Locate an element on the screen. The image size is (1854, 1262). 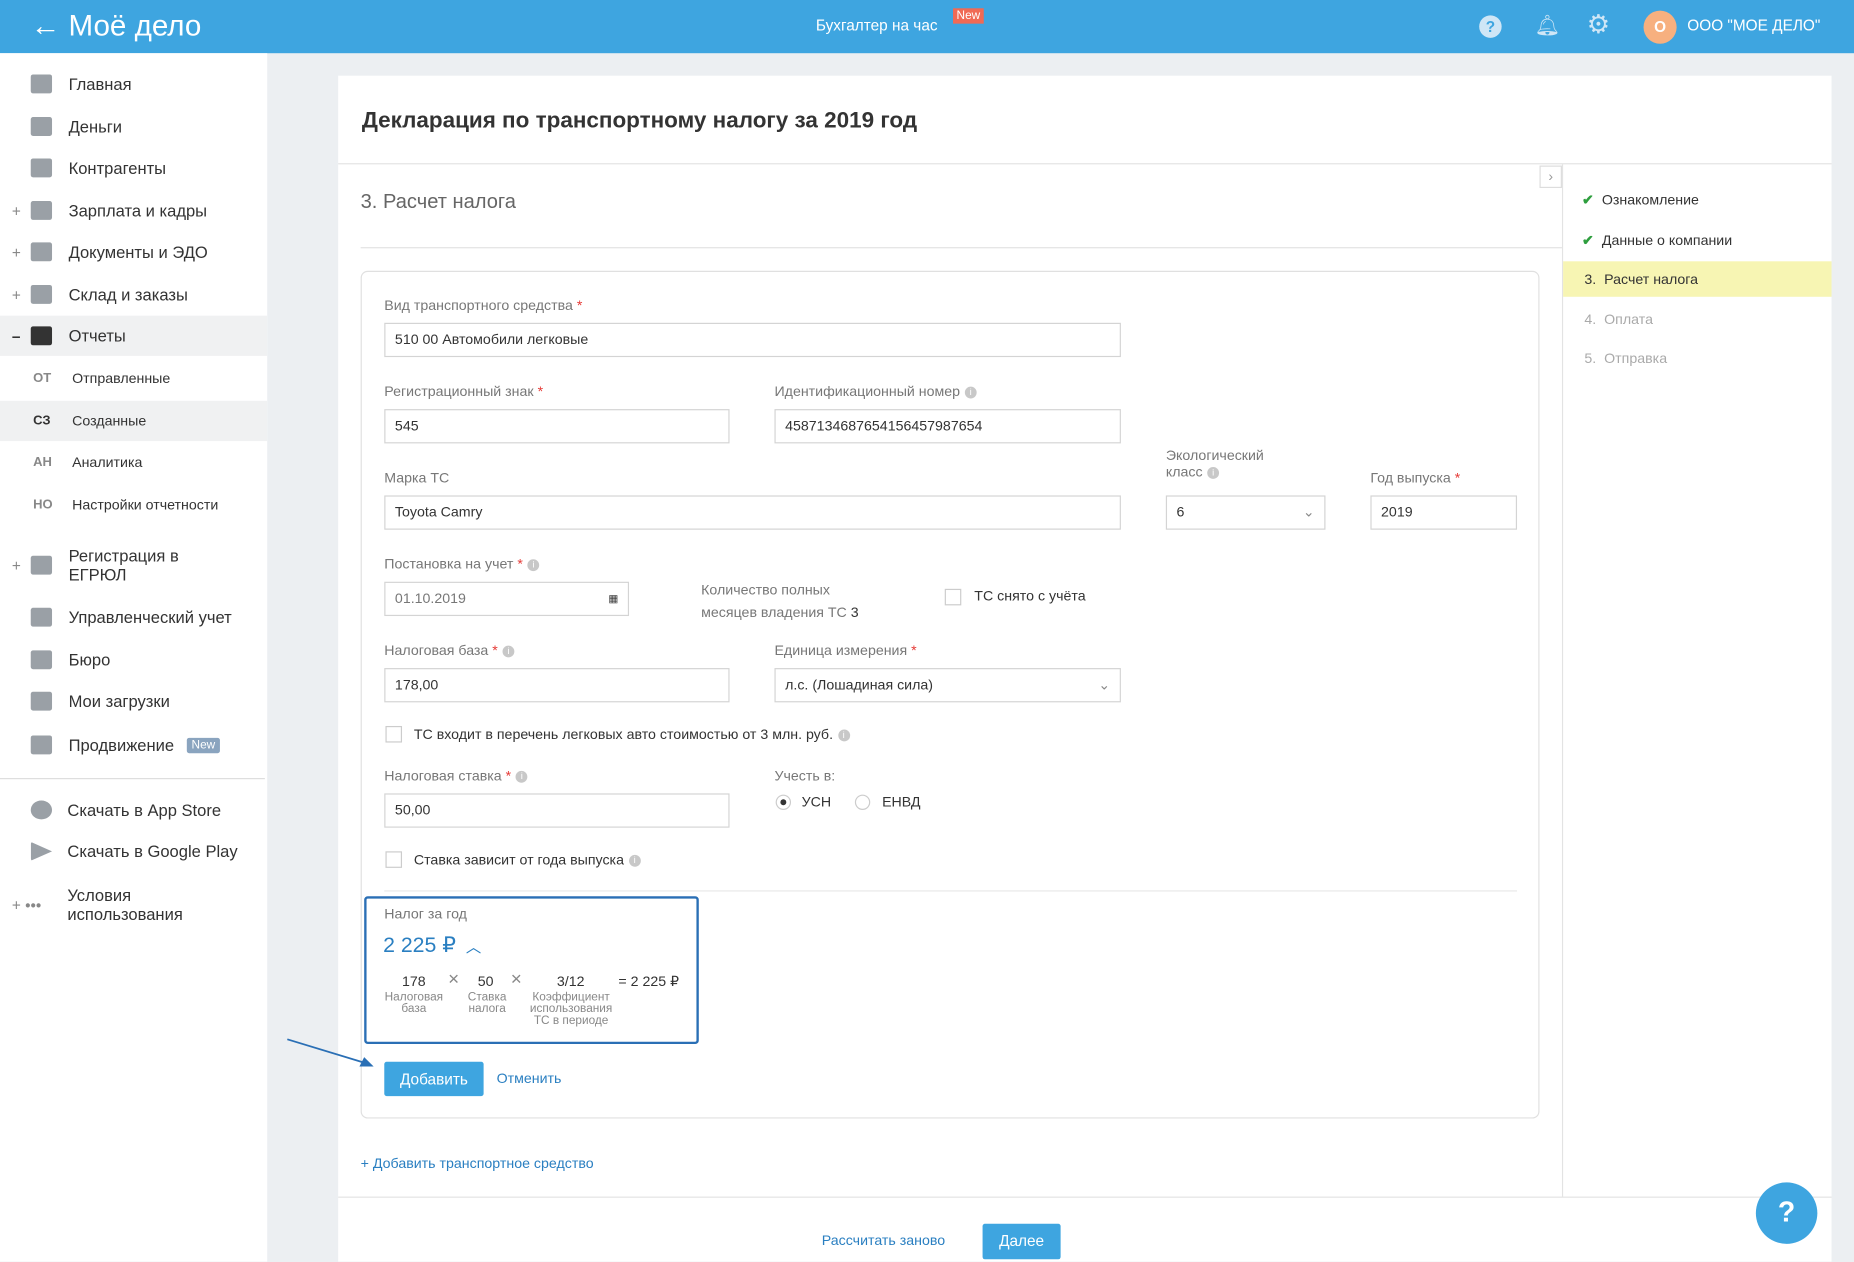
label: Управленческий учет is located at coordinates (150, 617).